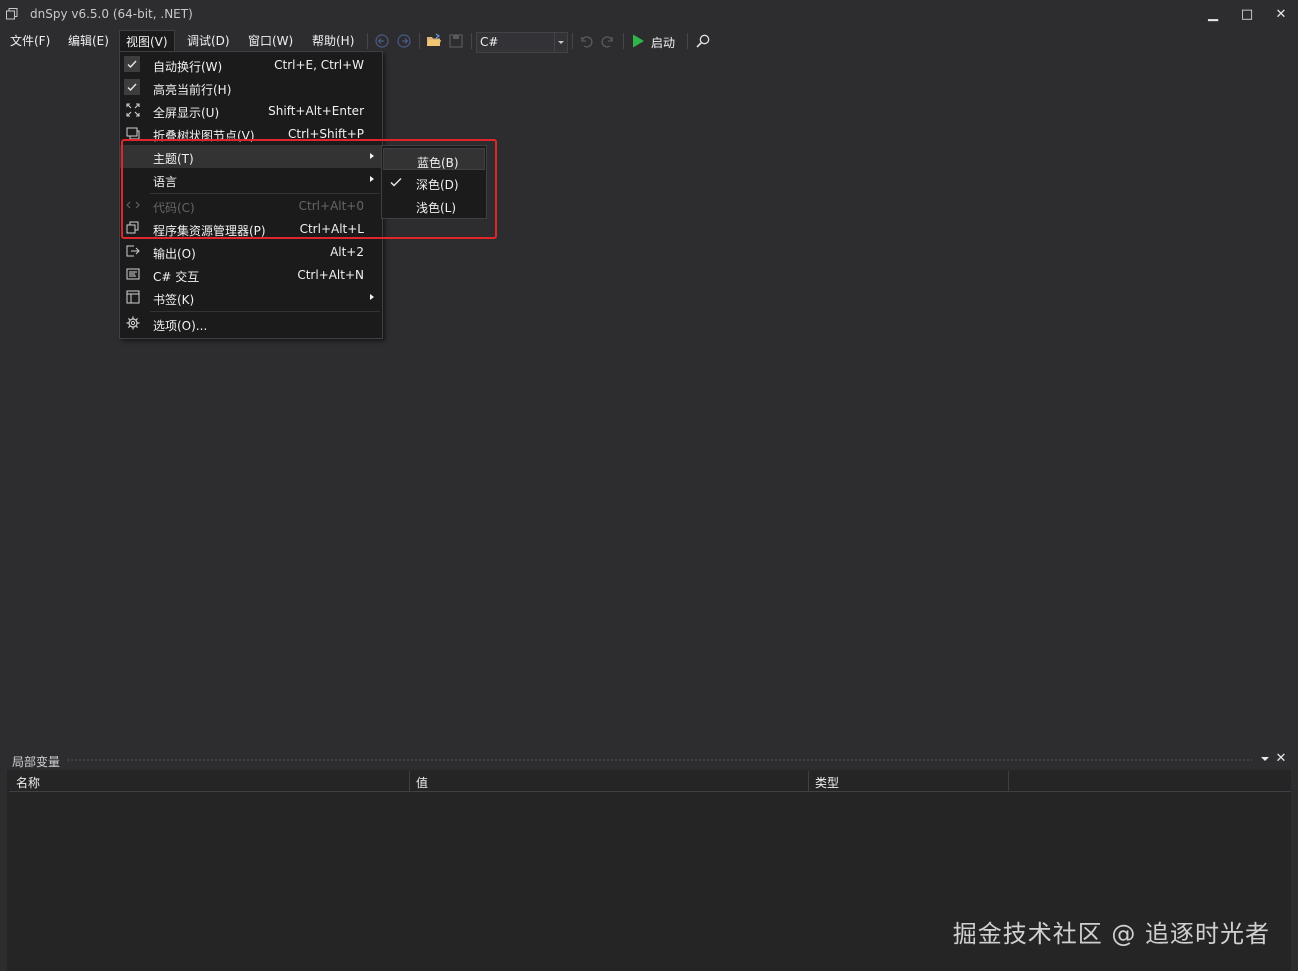 The width and height of the screenshot is (1298, 971). Describe the element at coordinates (251, 297) in the screenshot. I see `menu-item-bookmarks: 书签(K)` at that location.